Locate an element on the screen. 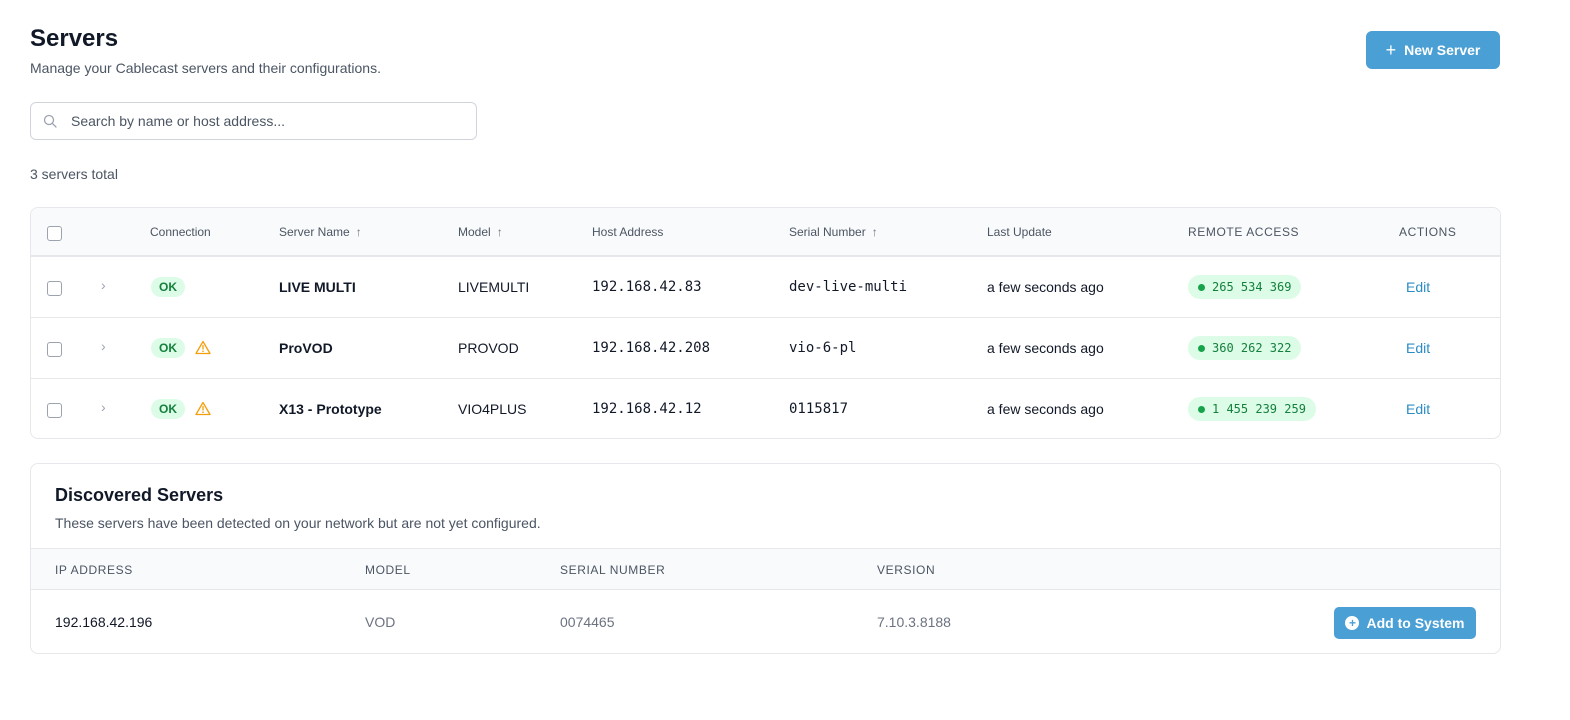 This screenshot has height=720, width=1570. server-host: 192.168.42.12 is located at coordinates (647, 409).